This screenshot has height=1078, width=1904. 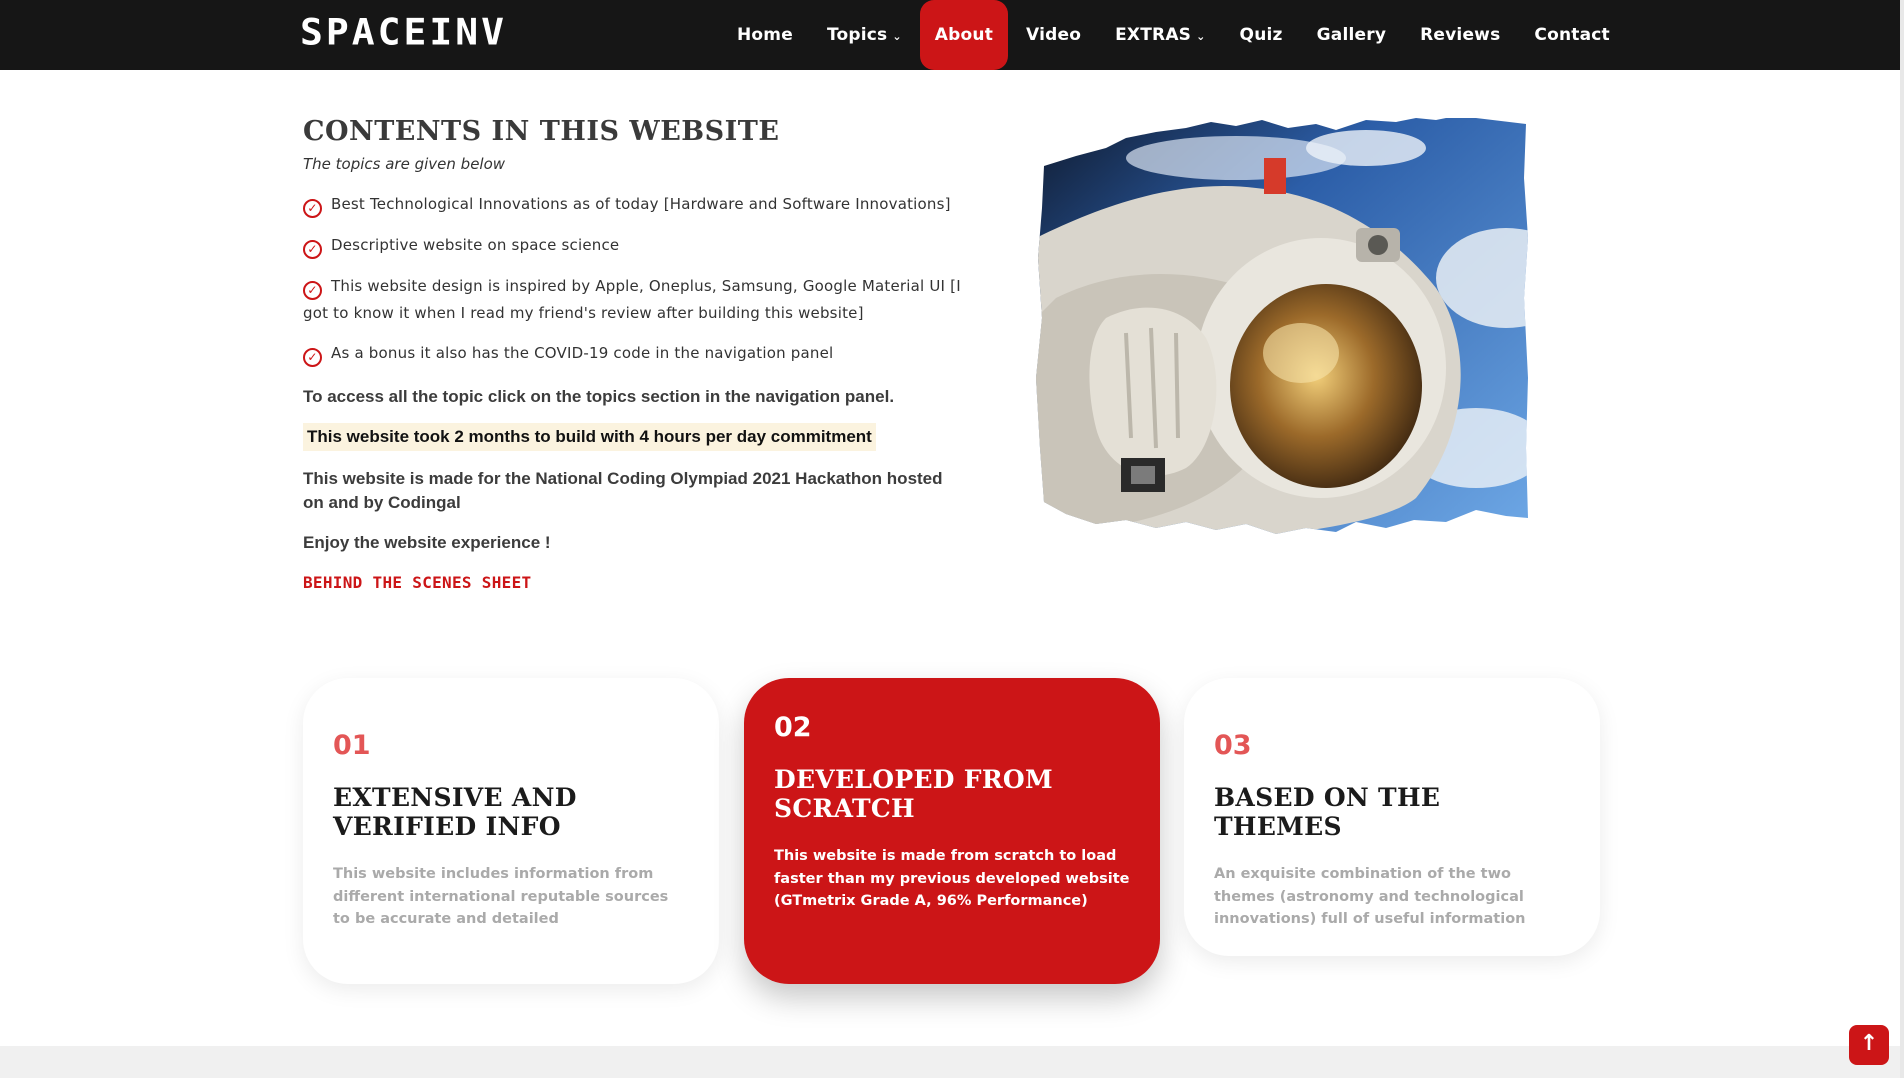 What do you see at coordinates (352, 745) in the screenshot?
I see `card-number: 01` at bounding box center [352, 745].